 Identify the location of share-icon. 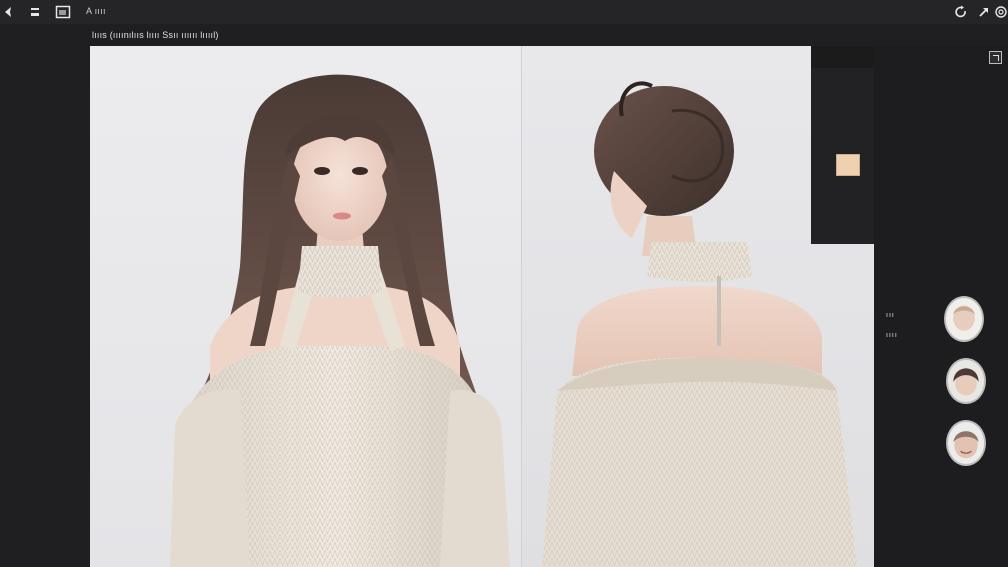
(984, 12).